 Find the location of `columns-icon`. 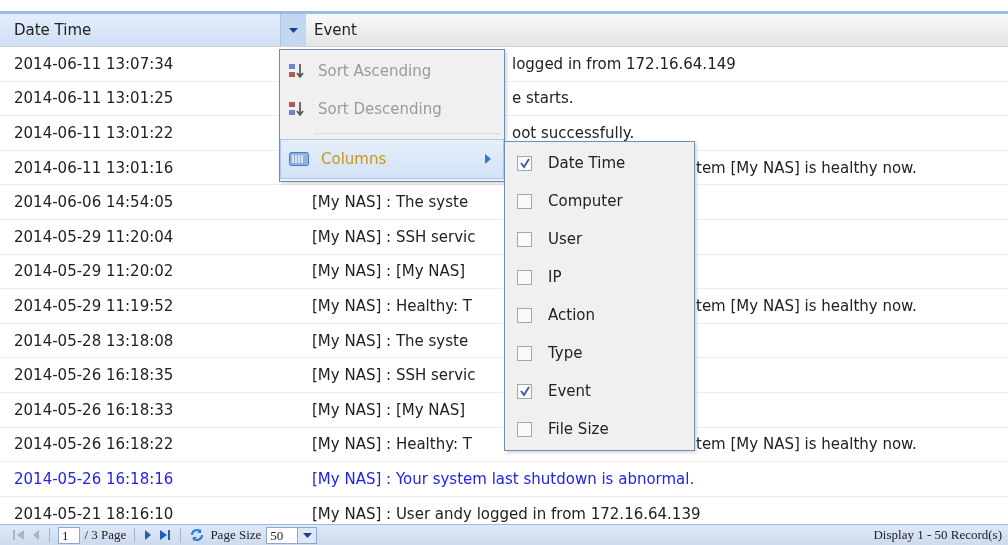

columns-icon is located at coordinates (299, 159).